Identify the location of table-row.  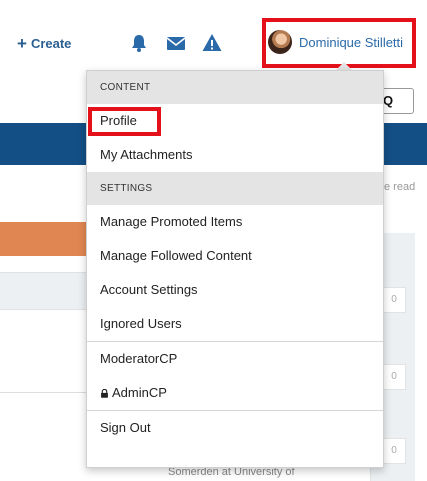
(43, 291).